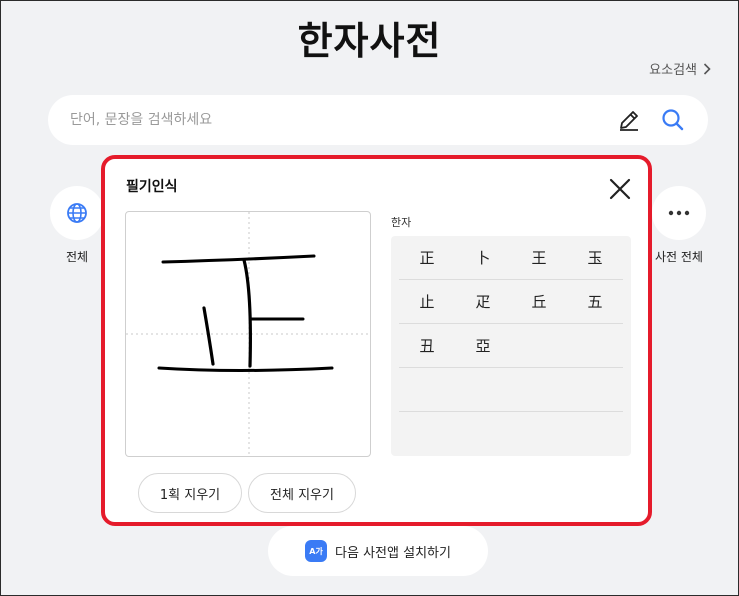 This screenshot has width=739, height=596. Describe the element at coordinates (595, 301) in the screenshot. I see `result-char: 五` at that location.